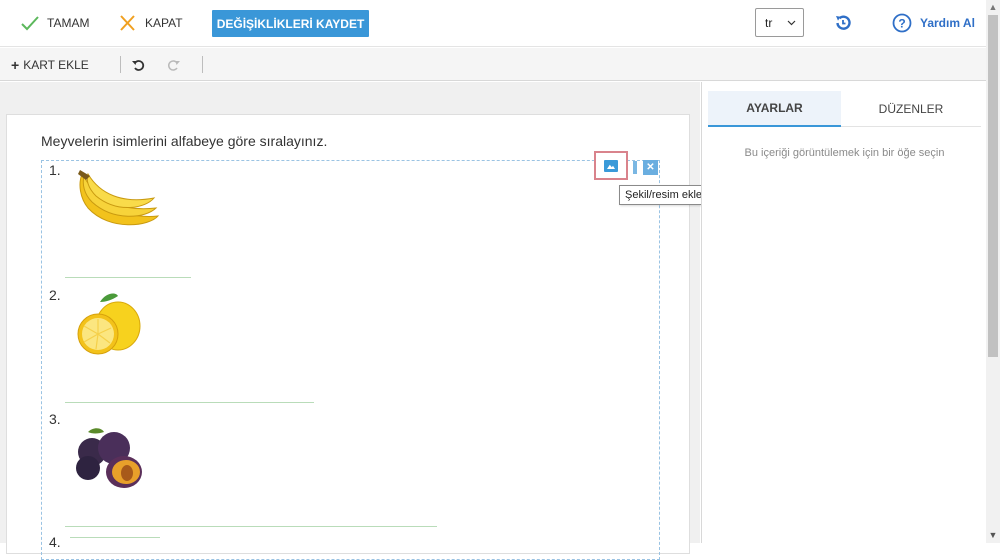  I want to click on close-icon, so click(127, 23).